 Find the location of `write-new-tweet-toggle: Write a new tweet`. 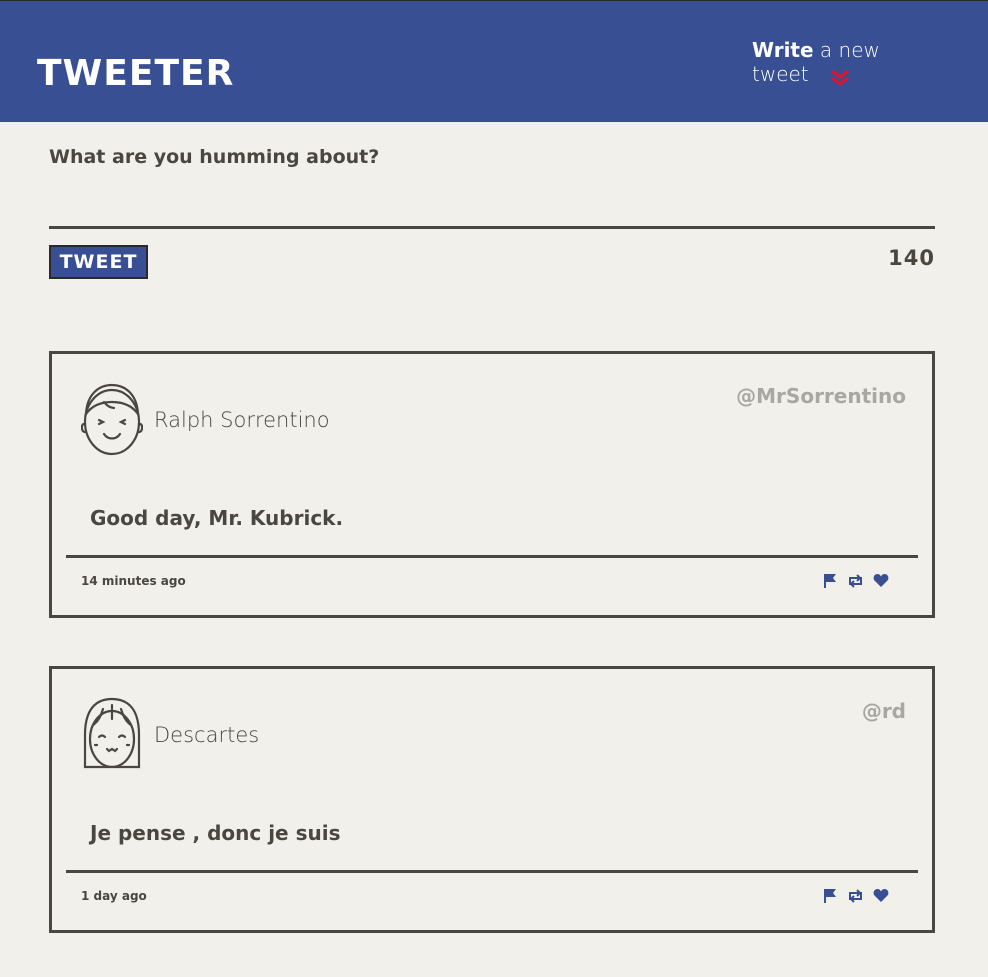

write-new-tweet-toggle: Write a new tweet is located at coordinates (847, 65).